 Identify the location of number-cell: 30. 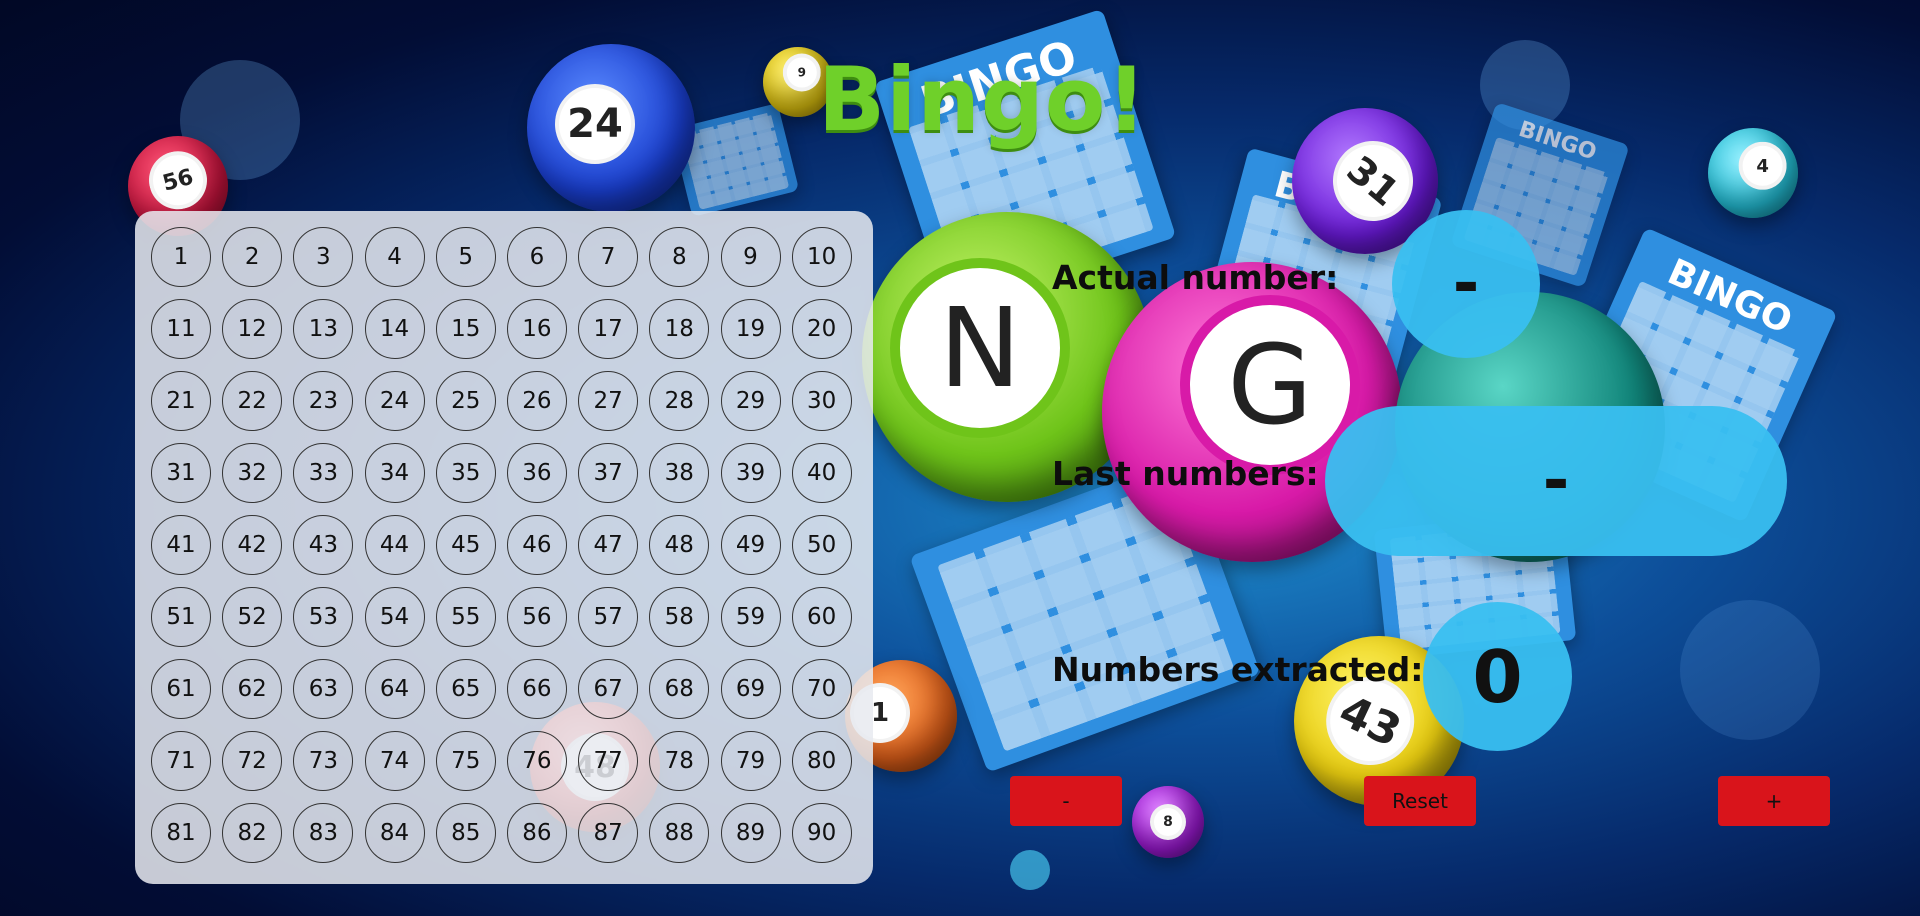
(821, 401).